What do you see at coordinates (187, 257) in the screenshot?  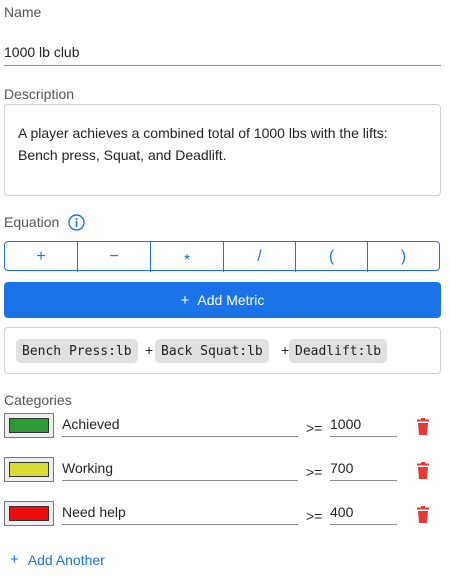 I see `multiply-operator-button: *` at bounding box center [187, 257].